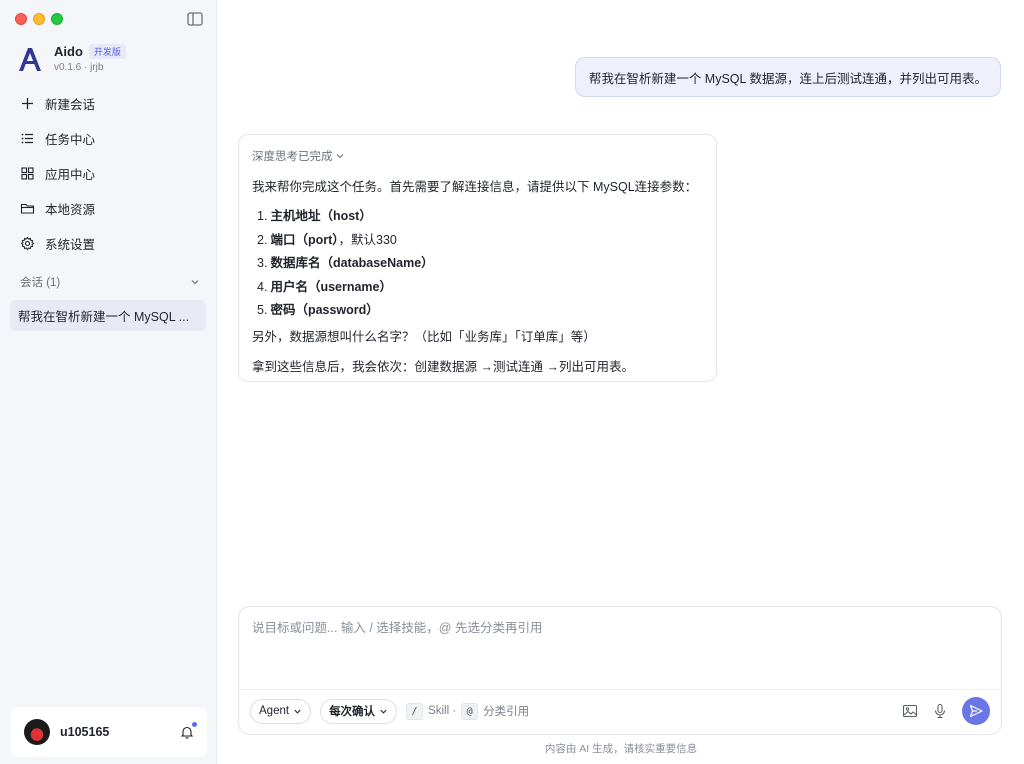  What do you see at coordinates (480, 241) in the screenshot?
I see `list-item: 2. 端口（port），默认330` at bounding box center [480, 241].